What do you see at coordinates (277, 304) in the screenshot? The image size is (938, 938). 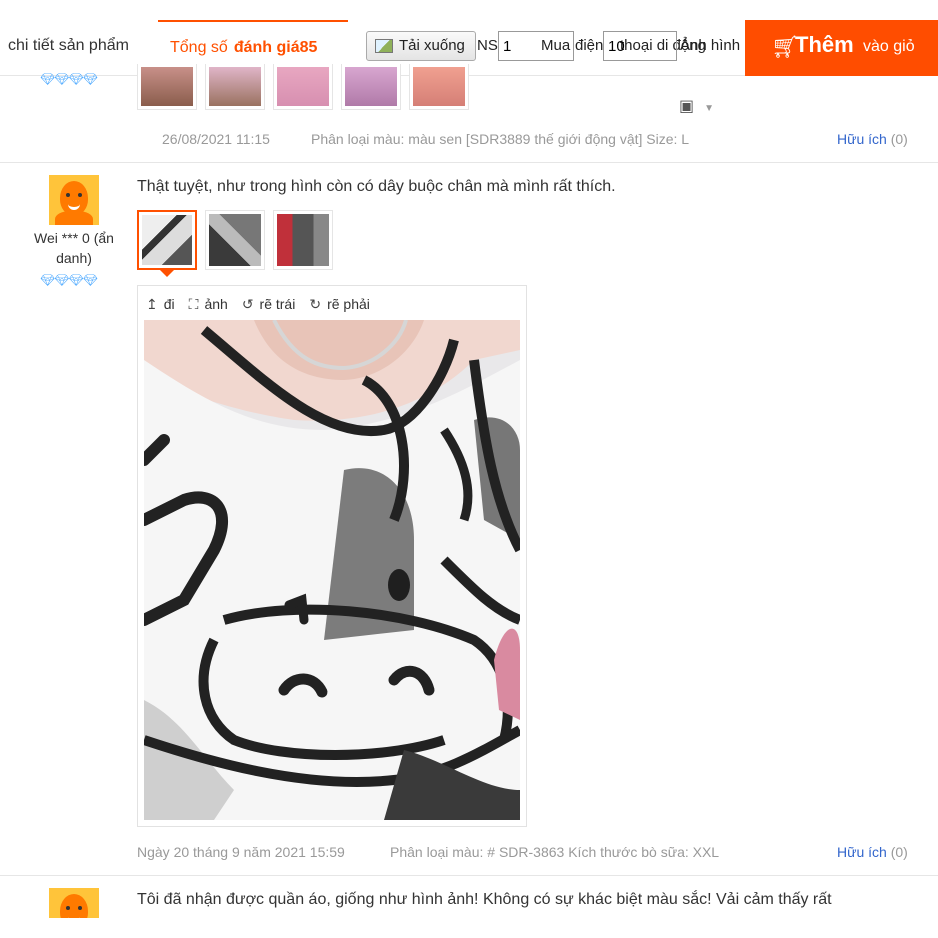 I see `viewer-tool-label: rẽ trái` at bounding box center [277, 304].